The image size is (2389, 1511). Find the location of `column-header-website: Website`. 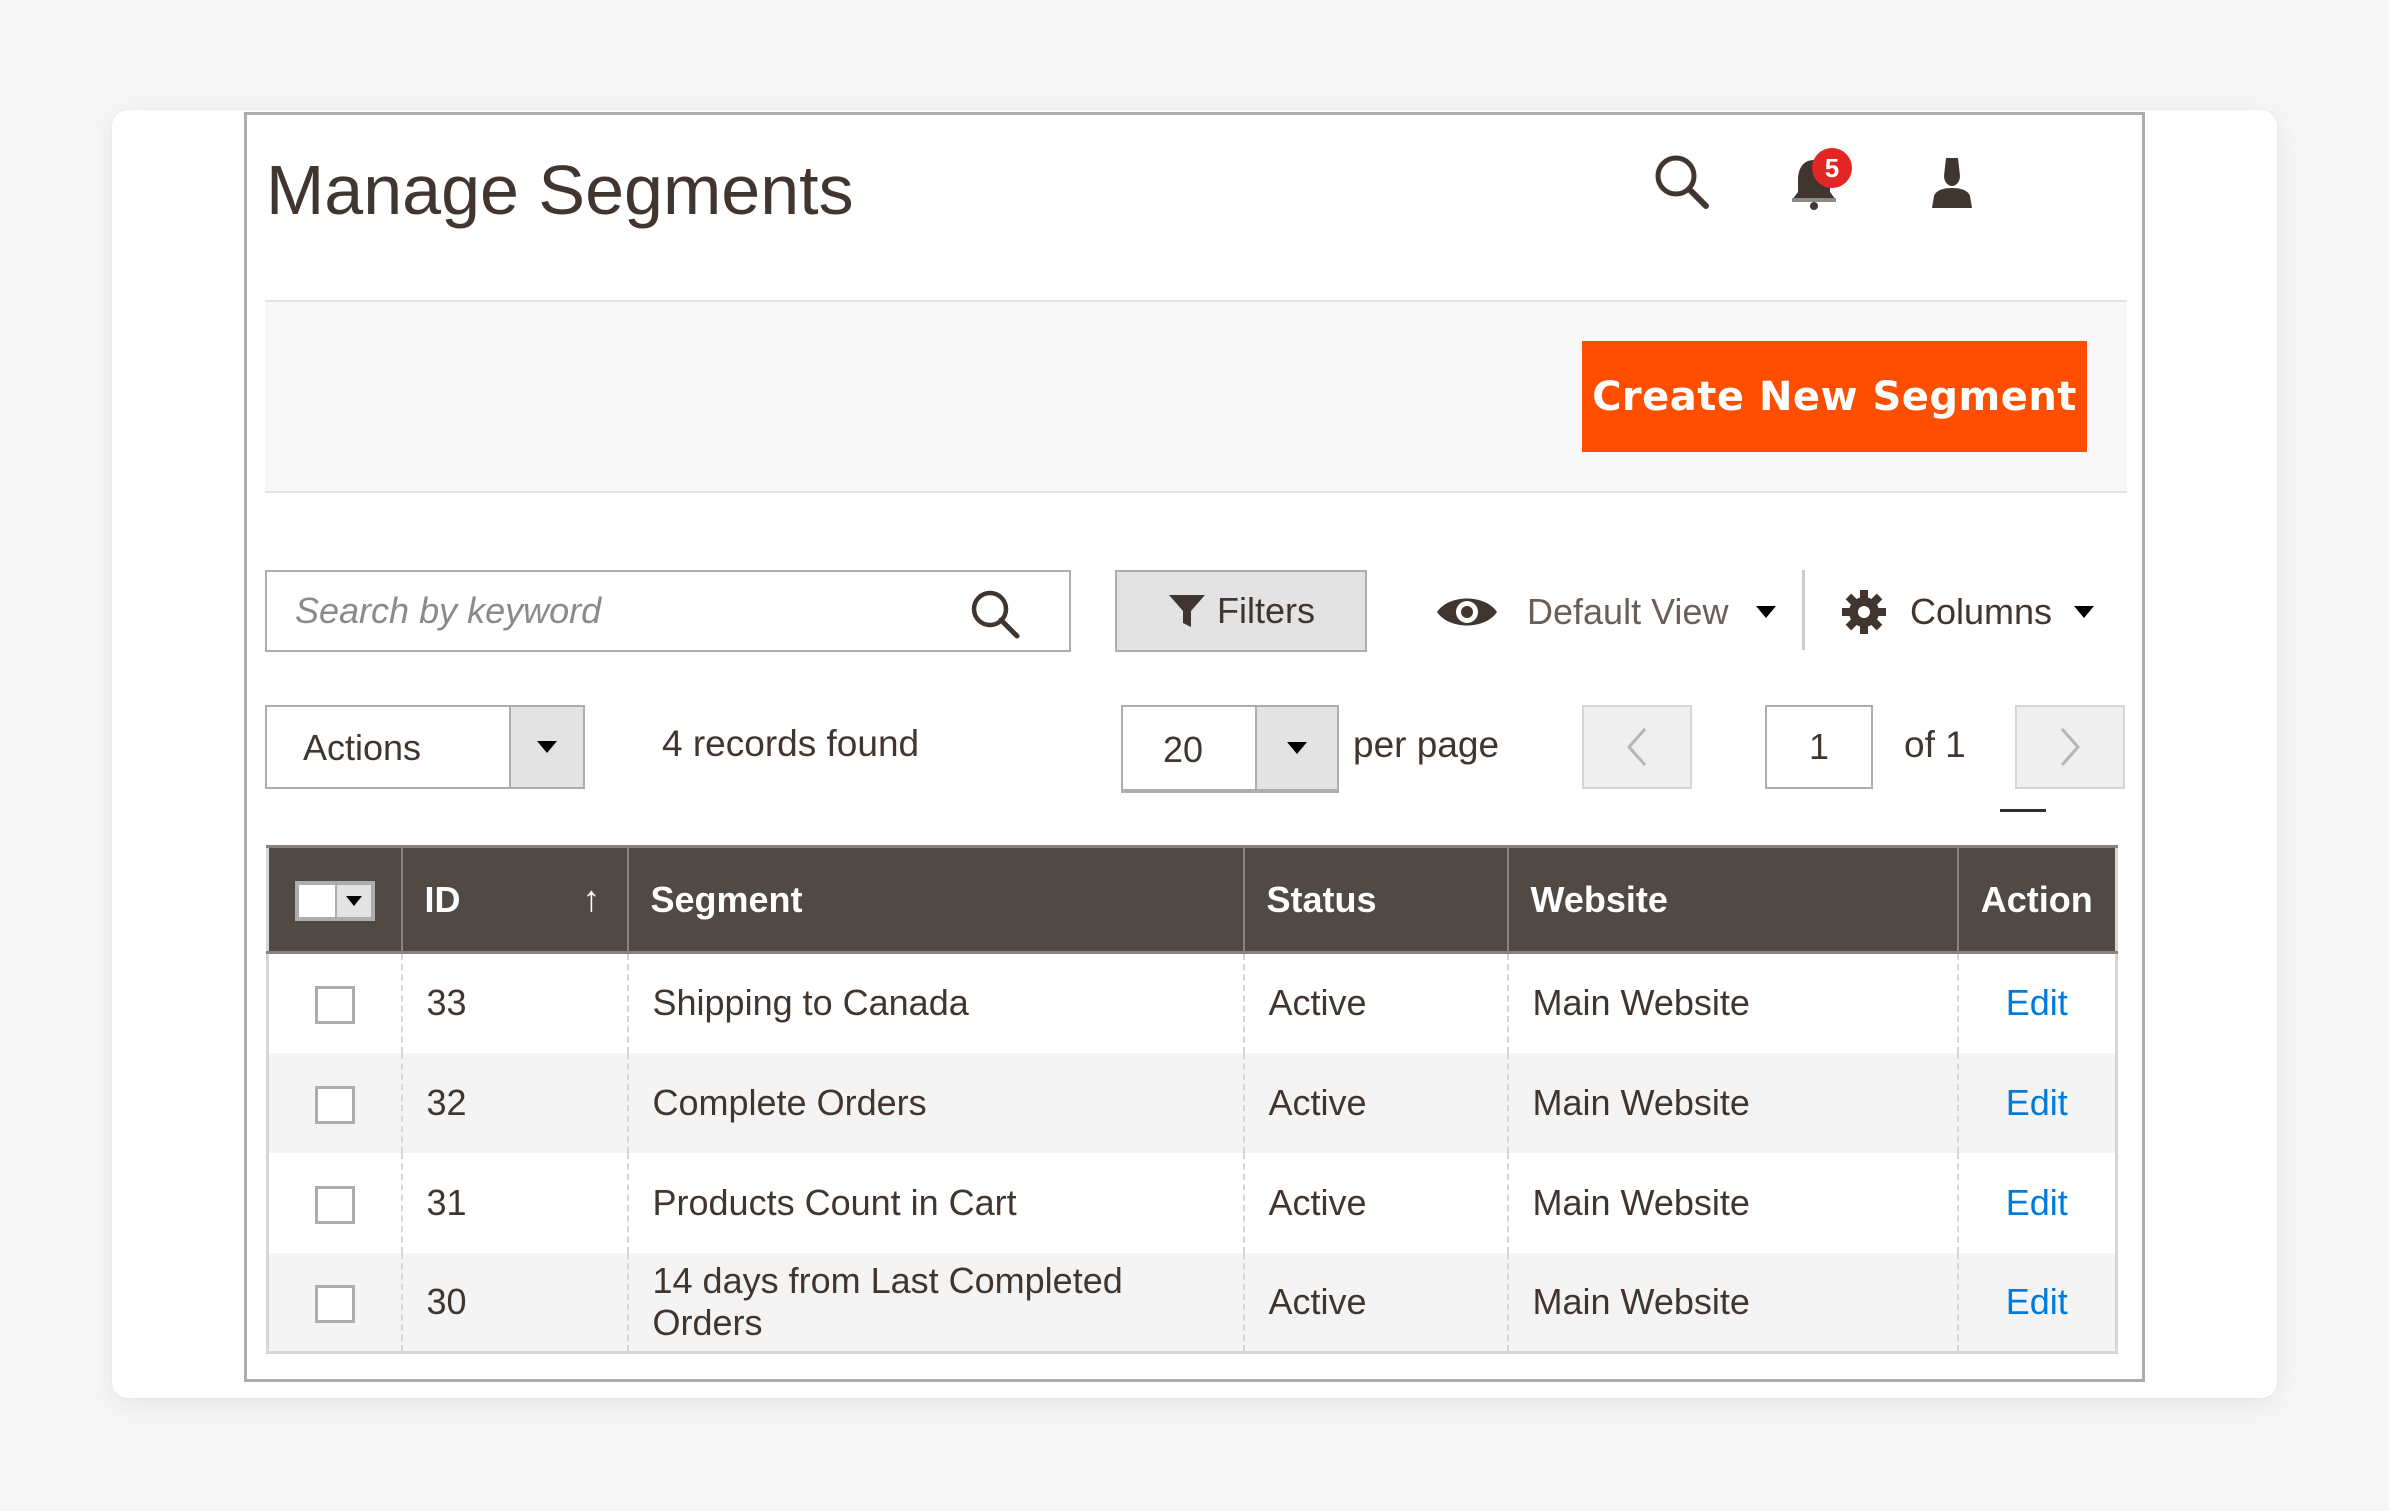

column-header-website: Website is located at coordinates (1732, 899).